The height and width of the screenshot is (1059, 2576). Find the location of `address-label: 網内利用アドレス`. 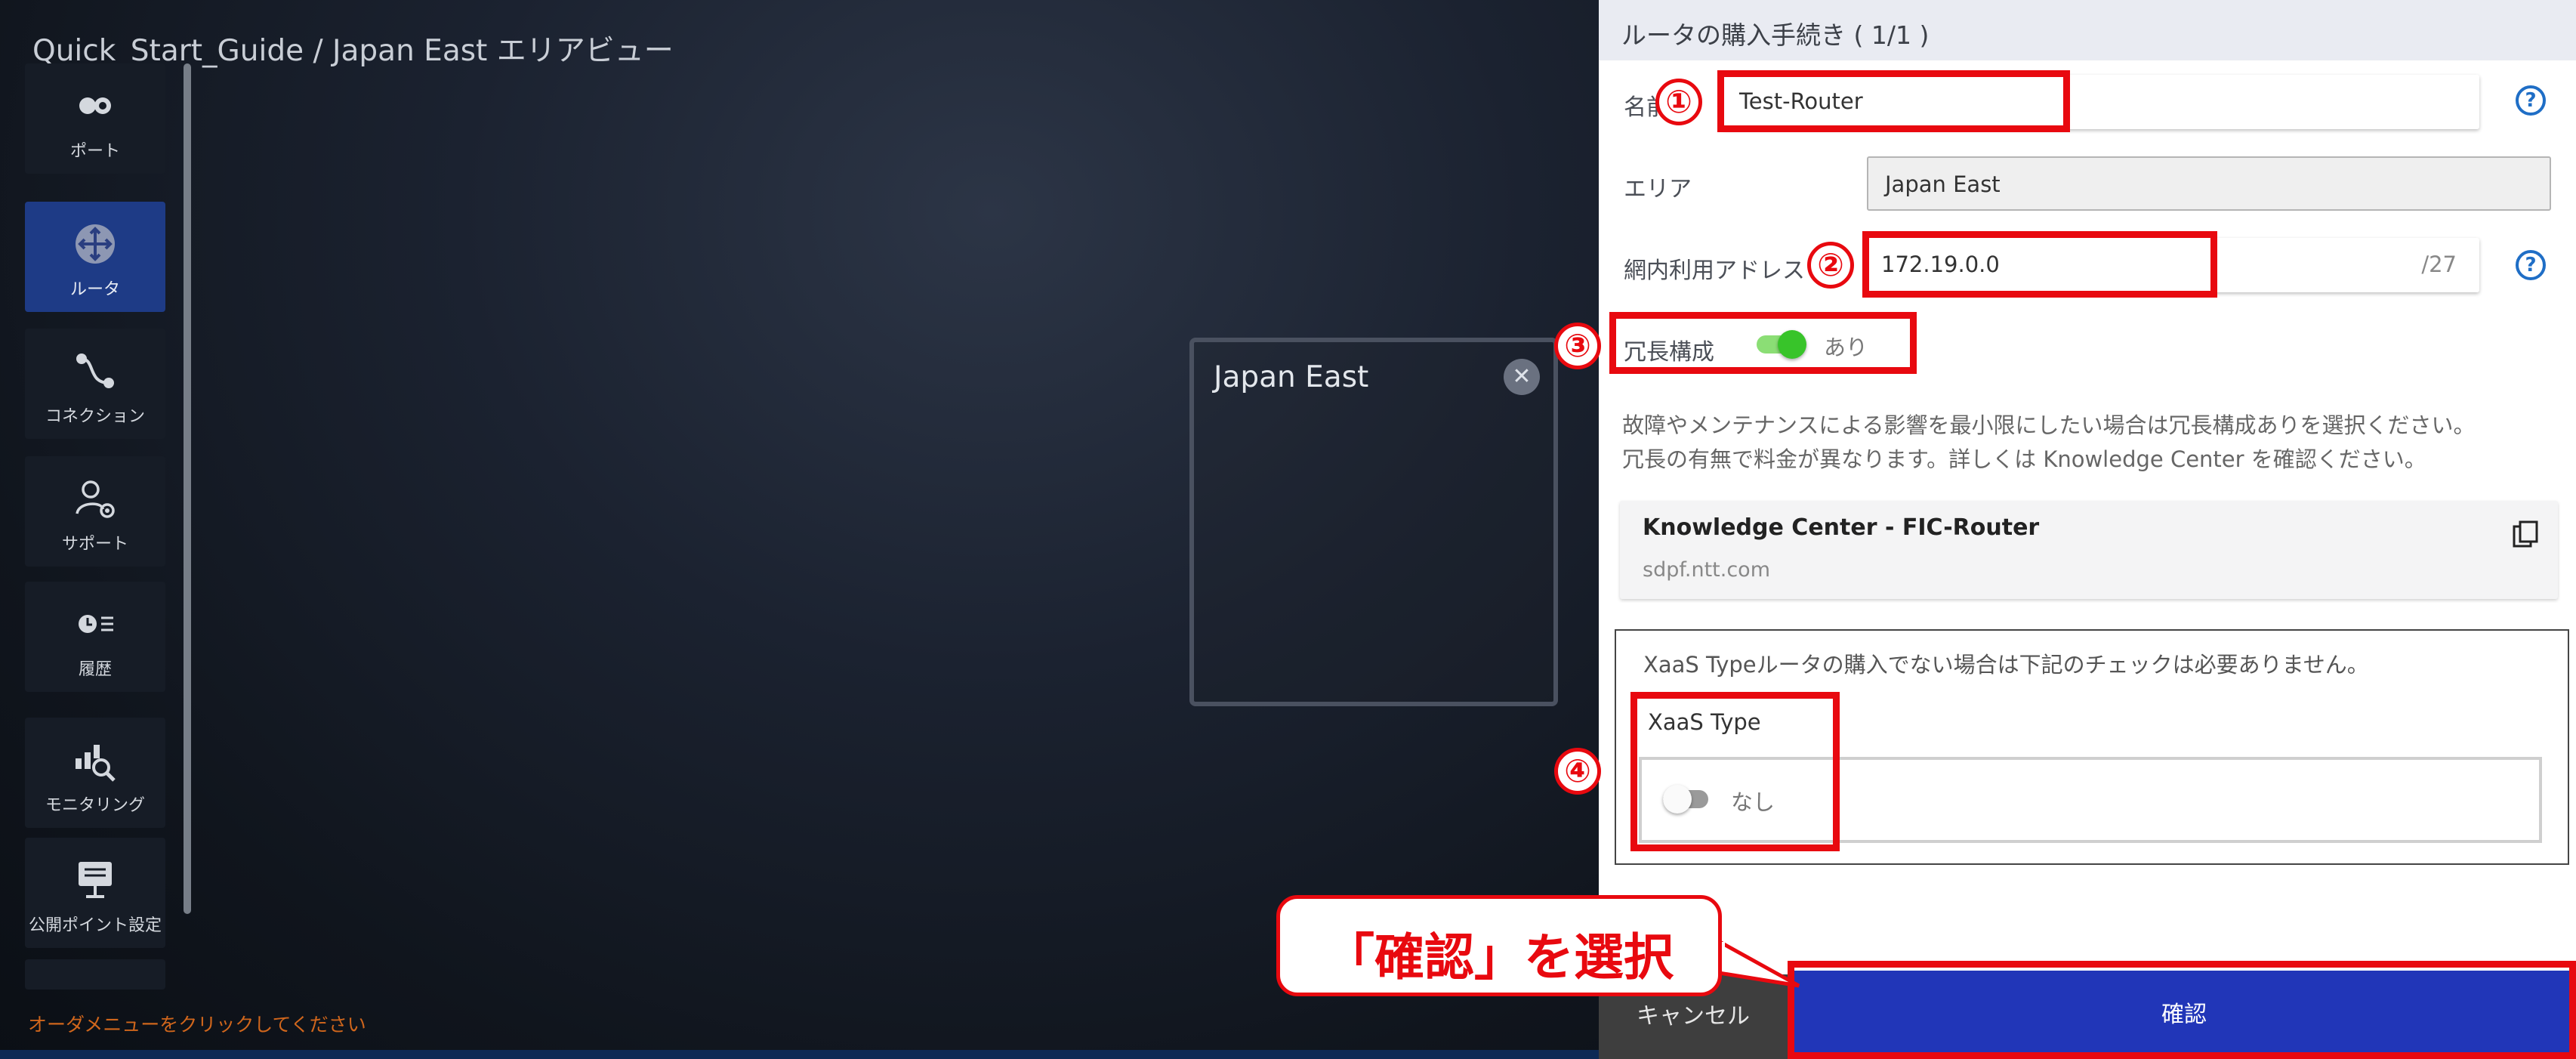

address-label: 網内利用アドレス is located at coordinates (1714, 271).